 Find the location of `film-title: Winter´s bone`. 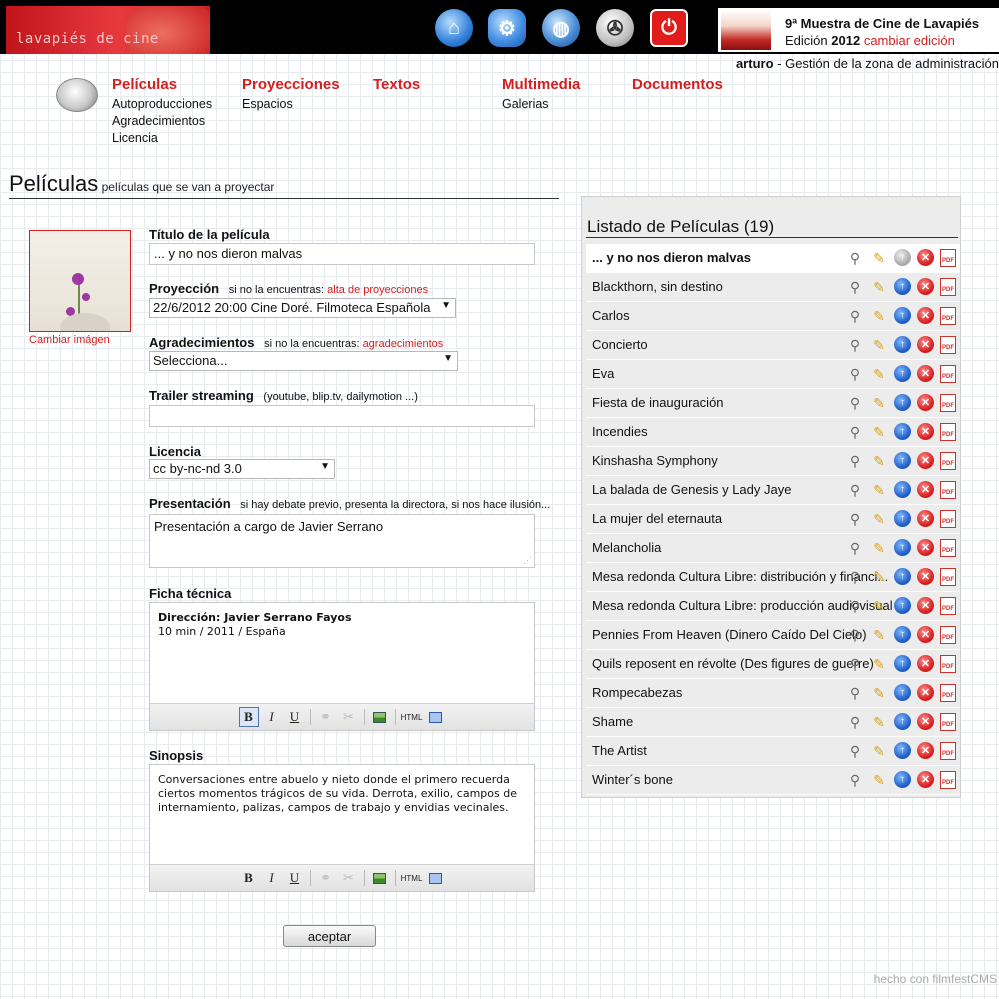

film-title: Winter´s bone is located at coordinates (632, 779).